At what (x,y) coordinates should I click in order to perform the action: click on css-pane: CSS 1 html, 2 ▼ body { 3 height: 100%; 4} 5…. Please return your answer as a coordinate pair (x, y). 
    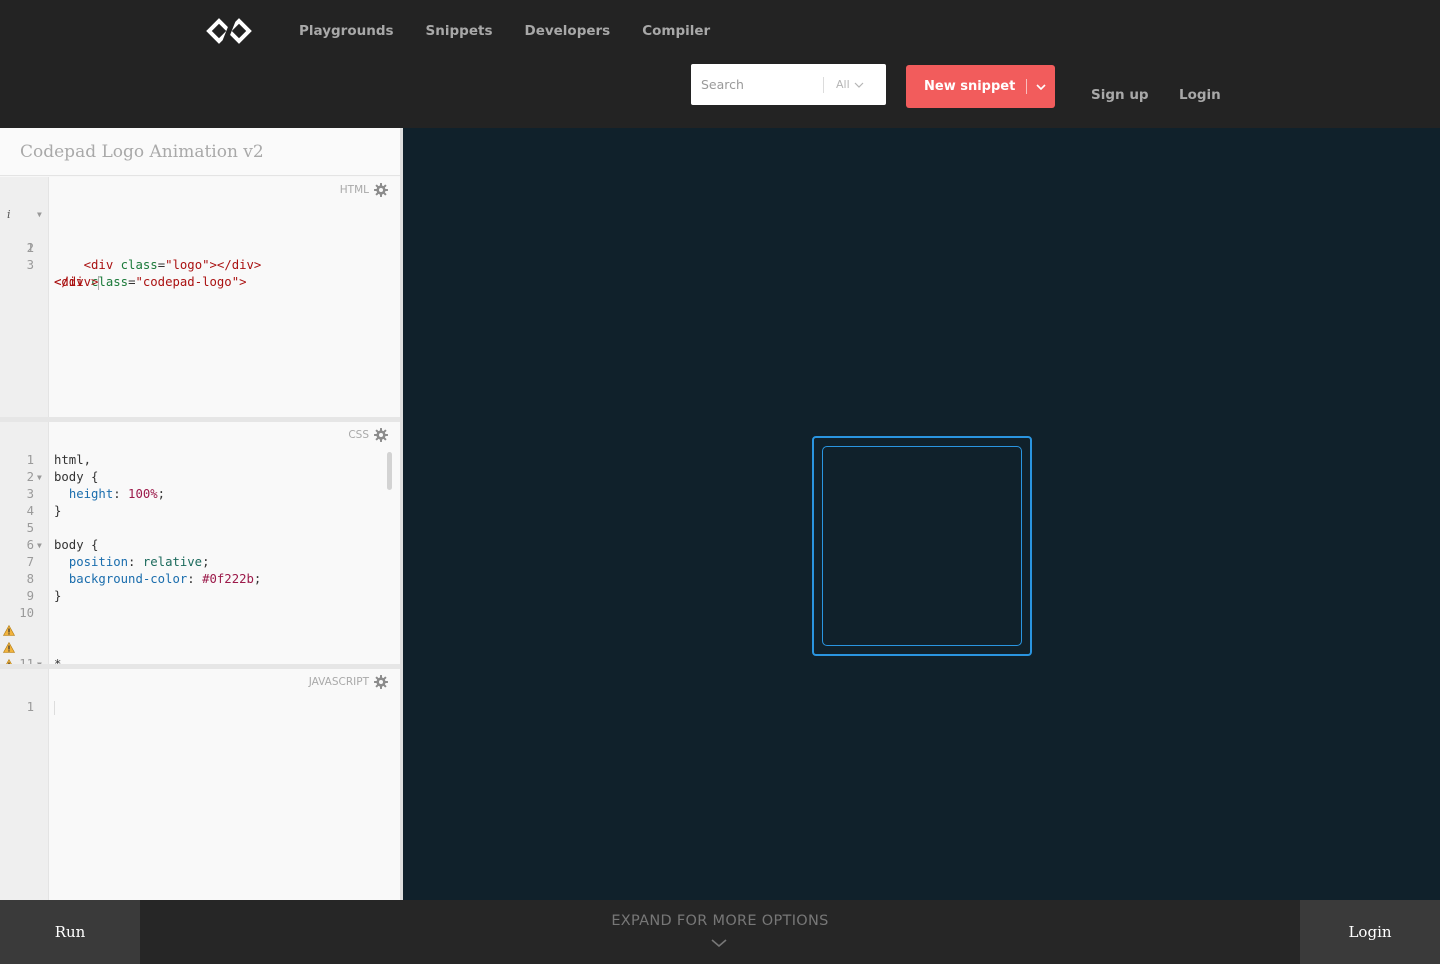
    Looking at the image, I should click on (200, 543).